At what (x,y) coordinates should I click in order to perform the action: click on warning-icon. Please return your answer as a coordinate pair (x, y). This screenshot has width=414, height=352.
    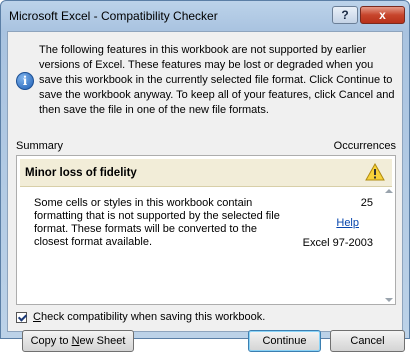
    Looking at the image, I should click on (375, 172).